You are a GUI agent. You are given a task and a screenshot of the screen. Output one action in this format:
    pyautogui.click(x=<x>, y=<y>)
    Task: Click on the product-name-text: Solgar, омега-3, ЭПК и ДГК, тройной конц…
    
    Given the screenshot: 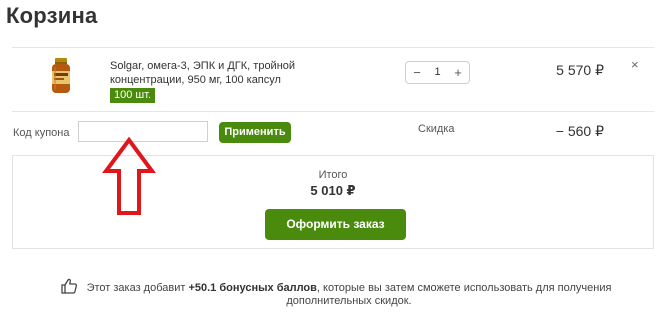 What is the action you would take?
    pyautogui.click(x=202, y=73)
    